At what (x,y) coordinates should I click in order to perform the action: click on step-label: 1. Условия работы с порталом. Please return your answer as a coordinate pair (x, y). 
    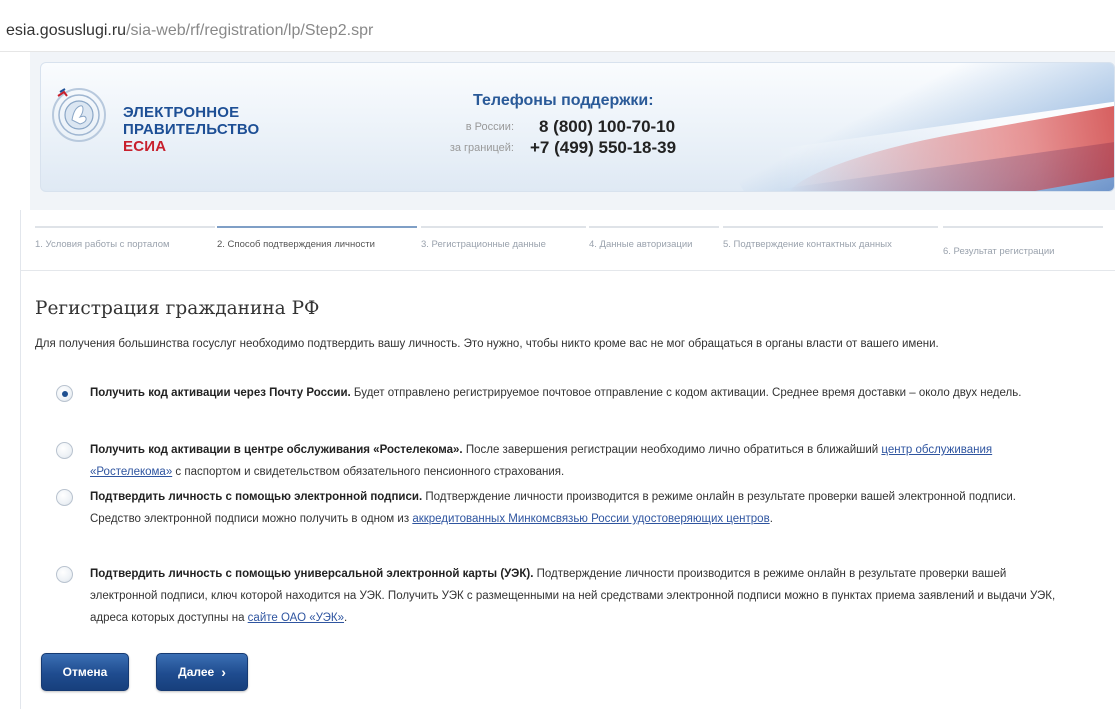
    Looking at the image, I should click on (102, 244).